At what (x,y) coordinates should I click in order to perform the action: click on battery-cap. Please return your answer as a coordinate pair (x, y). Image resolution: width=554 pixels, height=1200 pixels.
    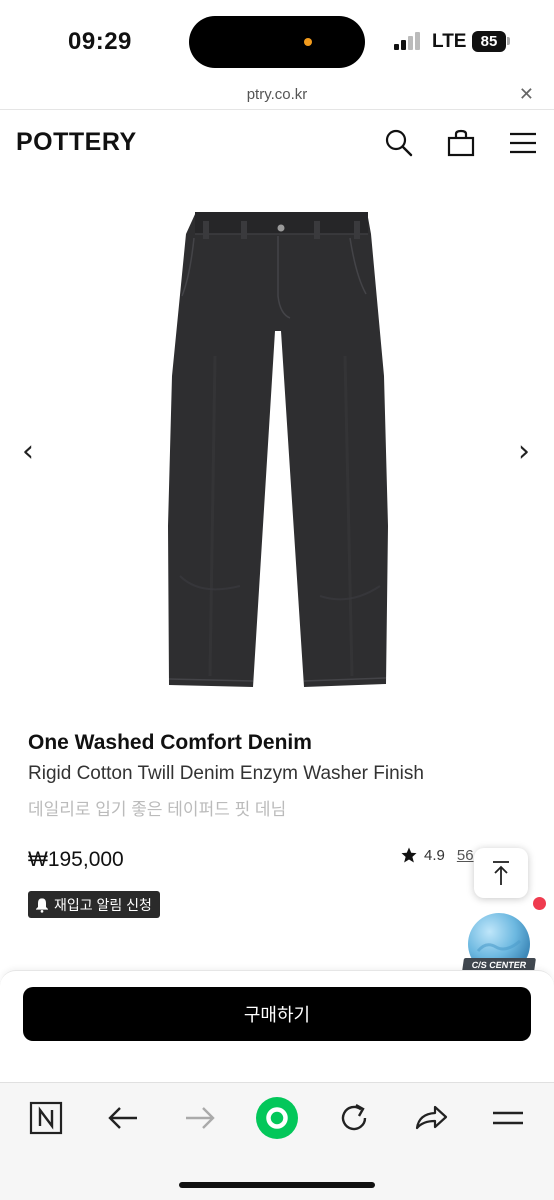
    Looking at the image, I should click on (508, 41).